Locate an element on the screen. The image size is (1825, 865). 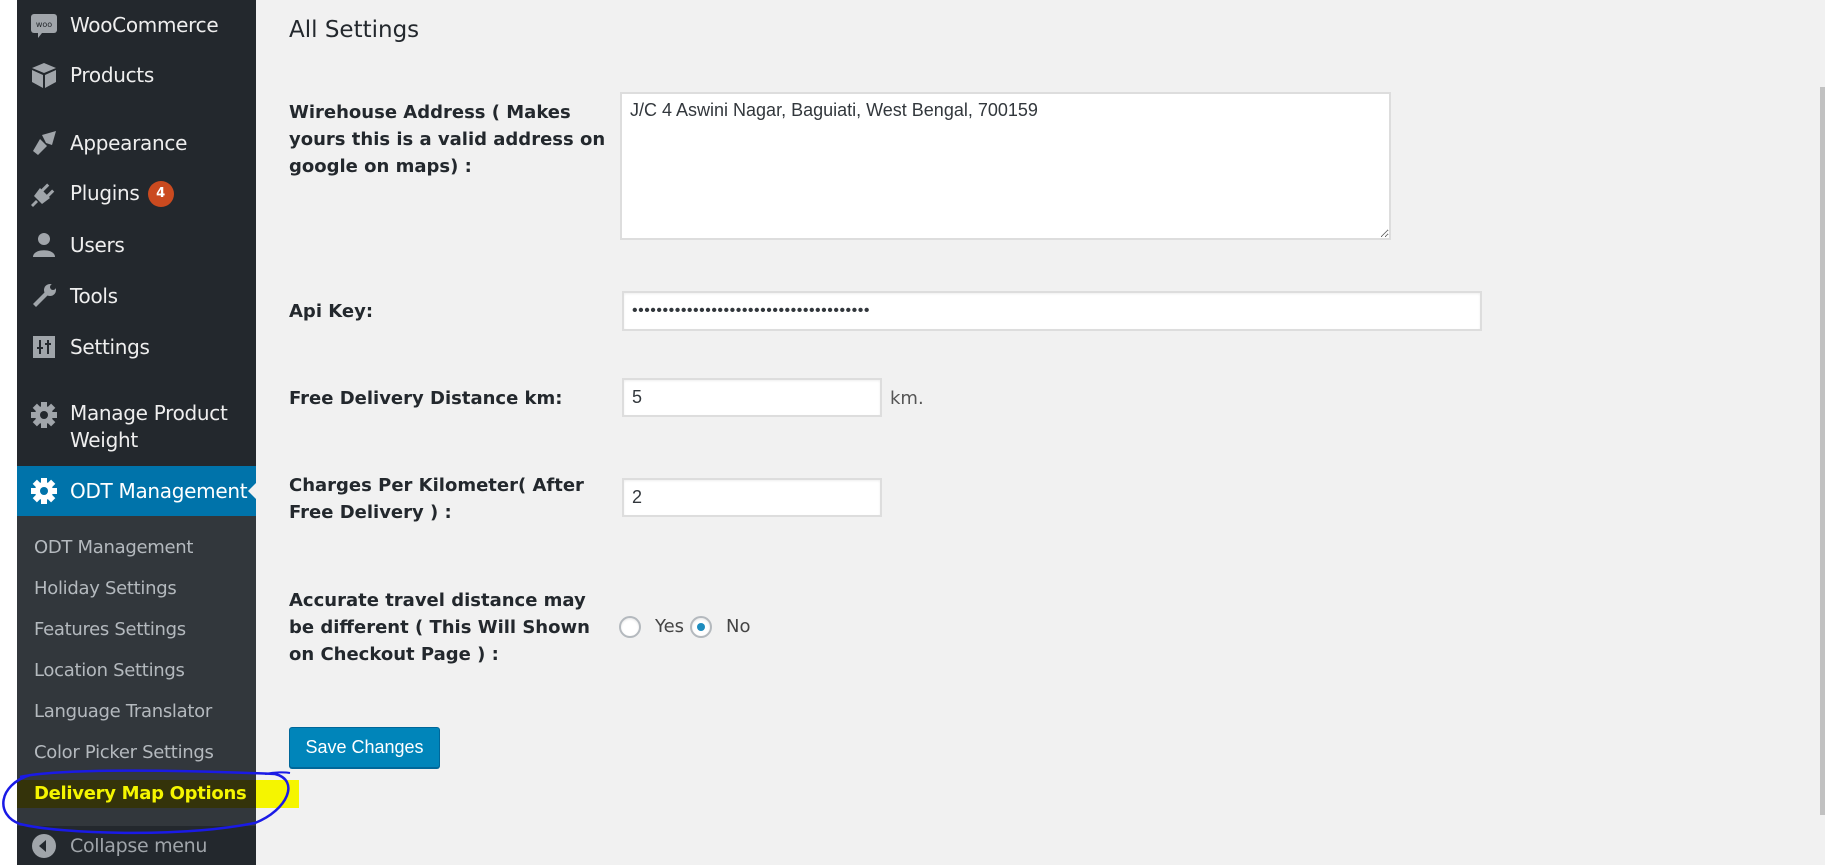
label-line: Weight is located at coordinates (104, 440).